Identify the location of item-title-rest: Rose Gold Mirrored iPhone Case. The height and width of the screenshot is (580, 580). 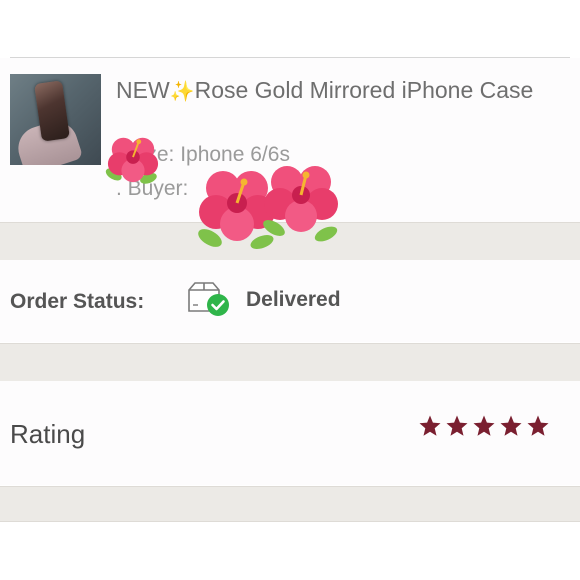
(364, 90).